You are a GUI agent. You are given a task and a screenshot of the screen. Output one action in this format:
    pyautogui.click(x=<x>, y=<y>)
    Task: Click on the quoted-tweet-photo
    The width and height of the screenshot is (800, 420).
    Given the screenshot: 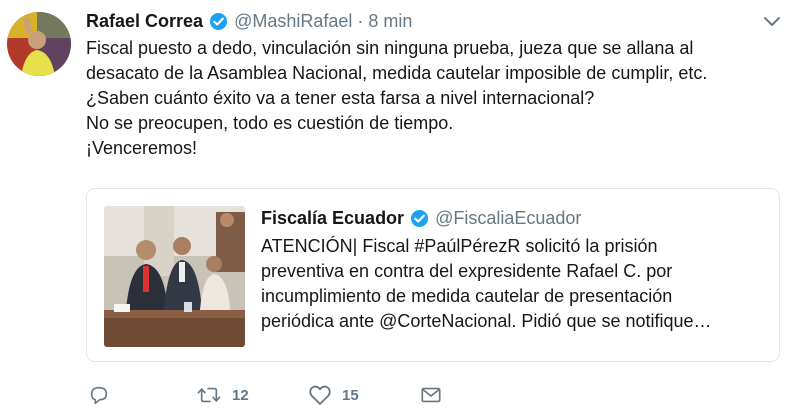 What is the action you would take?
    pyautogui.click(x=174, y=276)
    